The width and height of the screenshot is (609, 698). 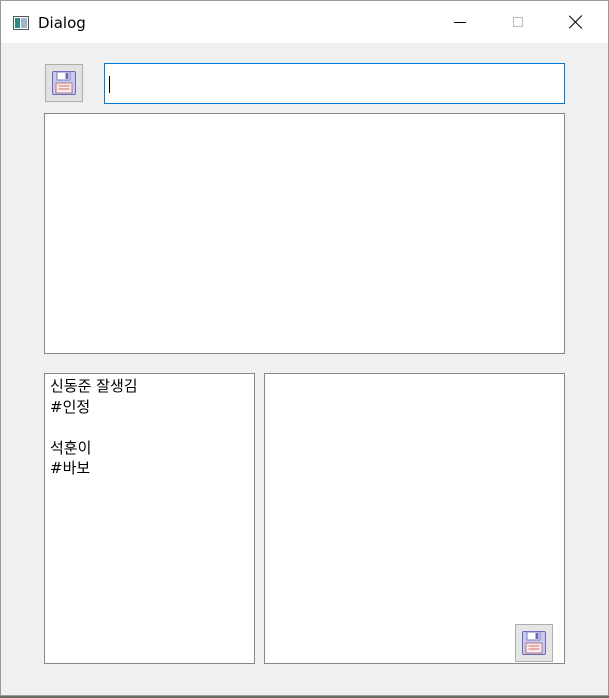 I want to click on list-item: 석훈이, so click(x=71, y=447).